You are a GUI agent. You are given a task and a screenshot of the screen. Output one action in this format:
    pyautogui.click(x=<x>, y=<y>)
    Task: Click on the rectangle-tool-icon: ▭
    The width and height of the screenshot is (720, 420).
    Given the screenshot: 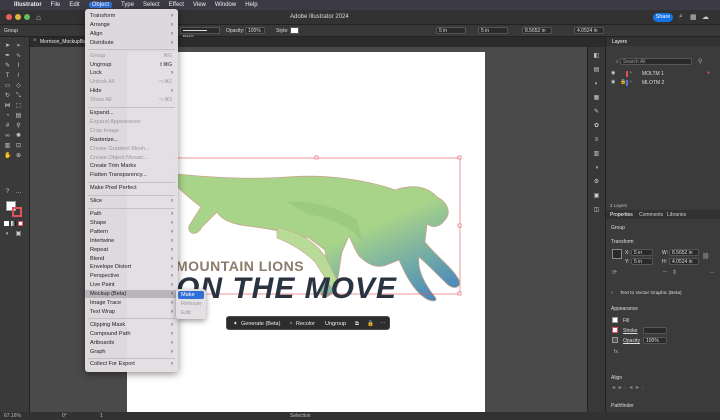 What is the action you would take?
    pyautogui.click(x=7, y=86)
    